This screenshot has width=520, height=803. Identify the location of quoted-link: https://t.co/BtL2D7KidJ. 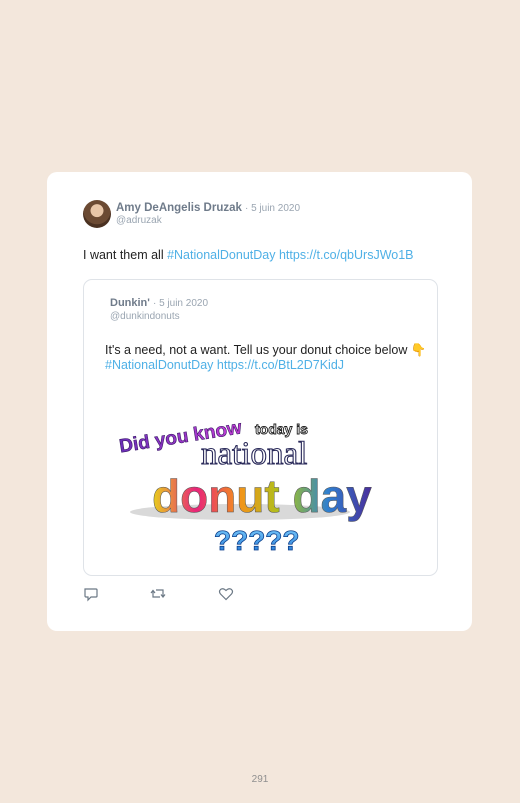
(280, 365).